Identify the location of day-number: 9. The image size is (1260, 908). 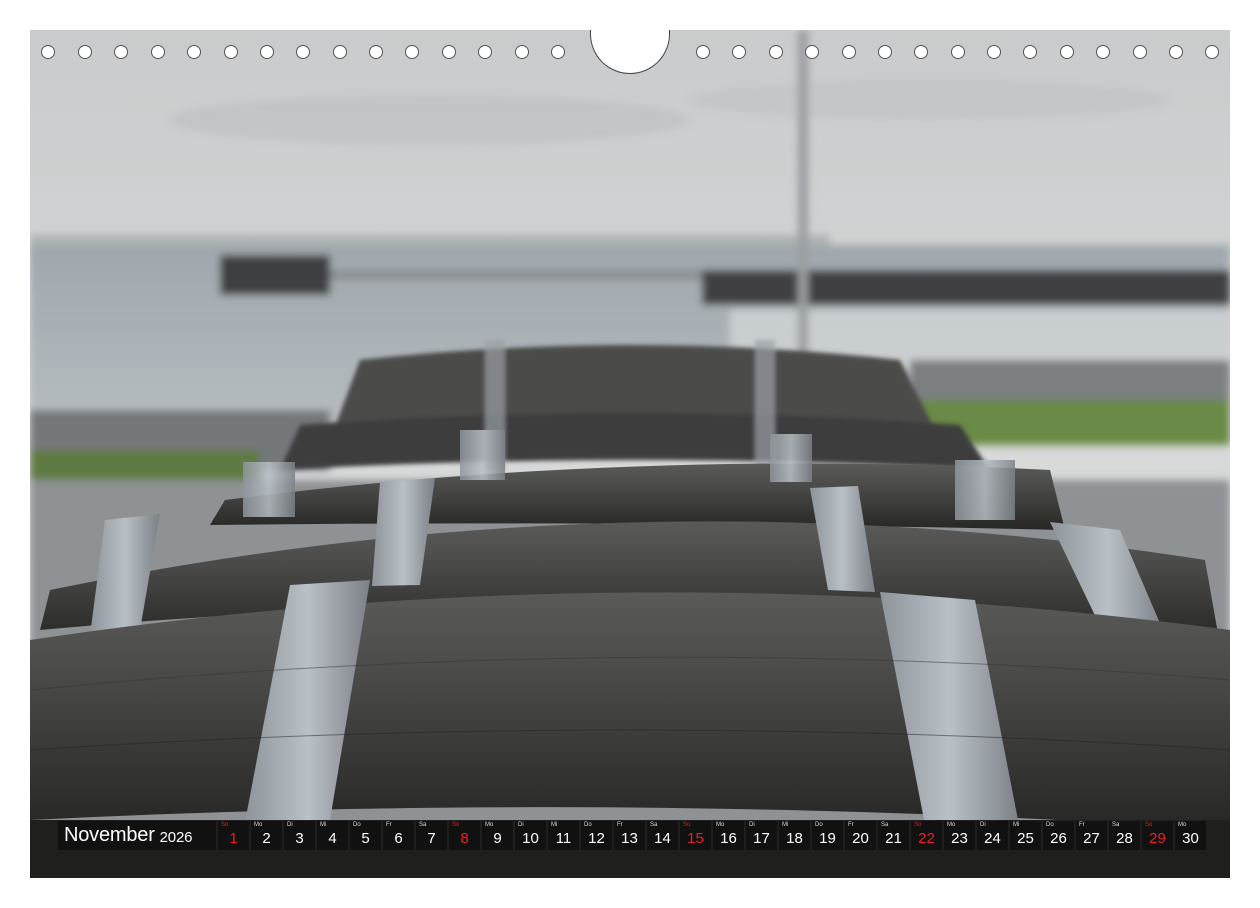
(497, 838).